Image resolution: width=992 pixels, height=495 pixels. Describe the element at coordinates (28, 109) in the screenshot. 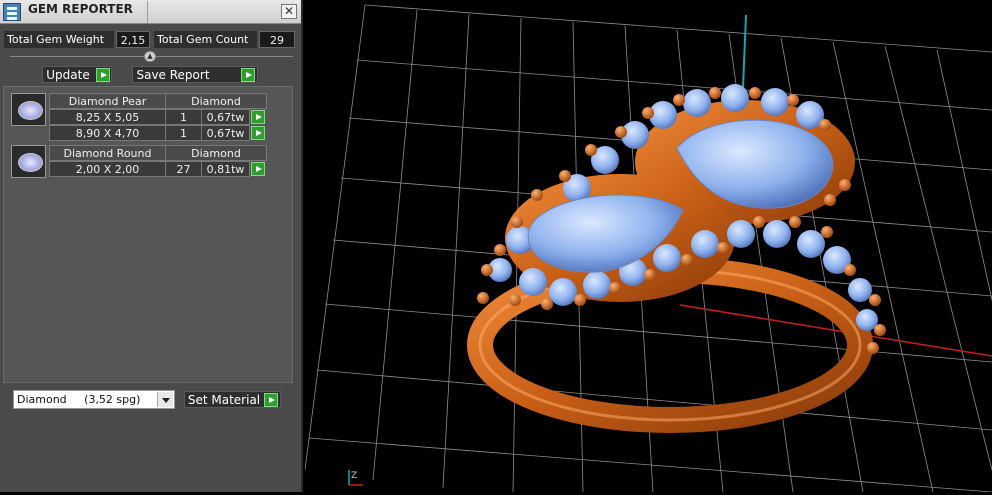

I see `pear-gem-icon` at that location.